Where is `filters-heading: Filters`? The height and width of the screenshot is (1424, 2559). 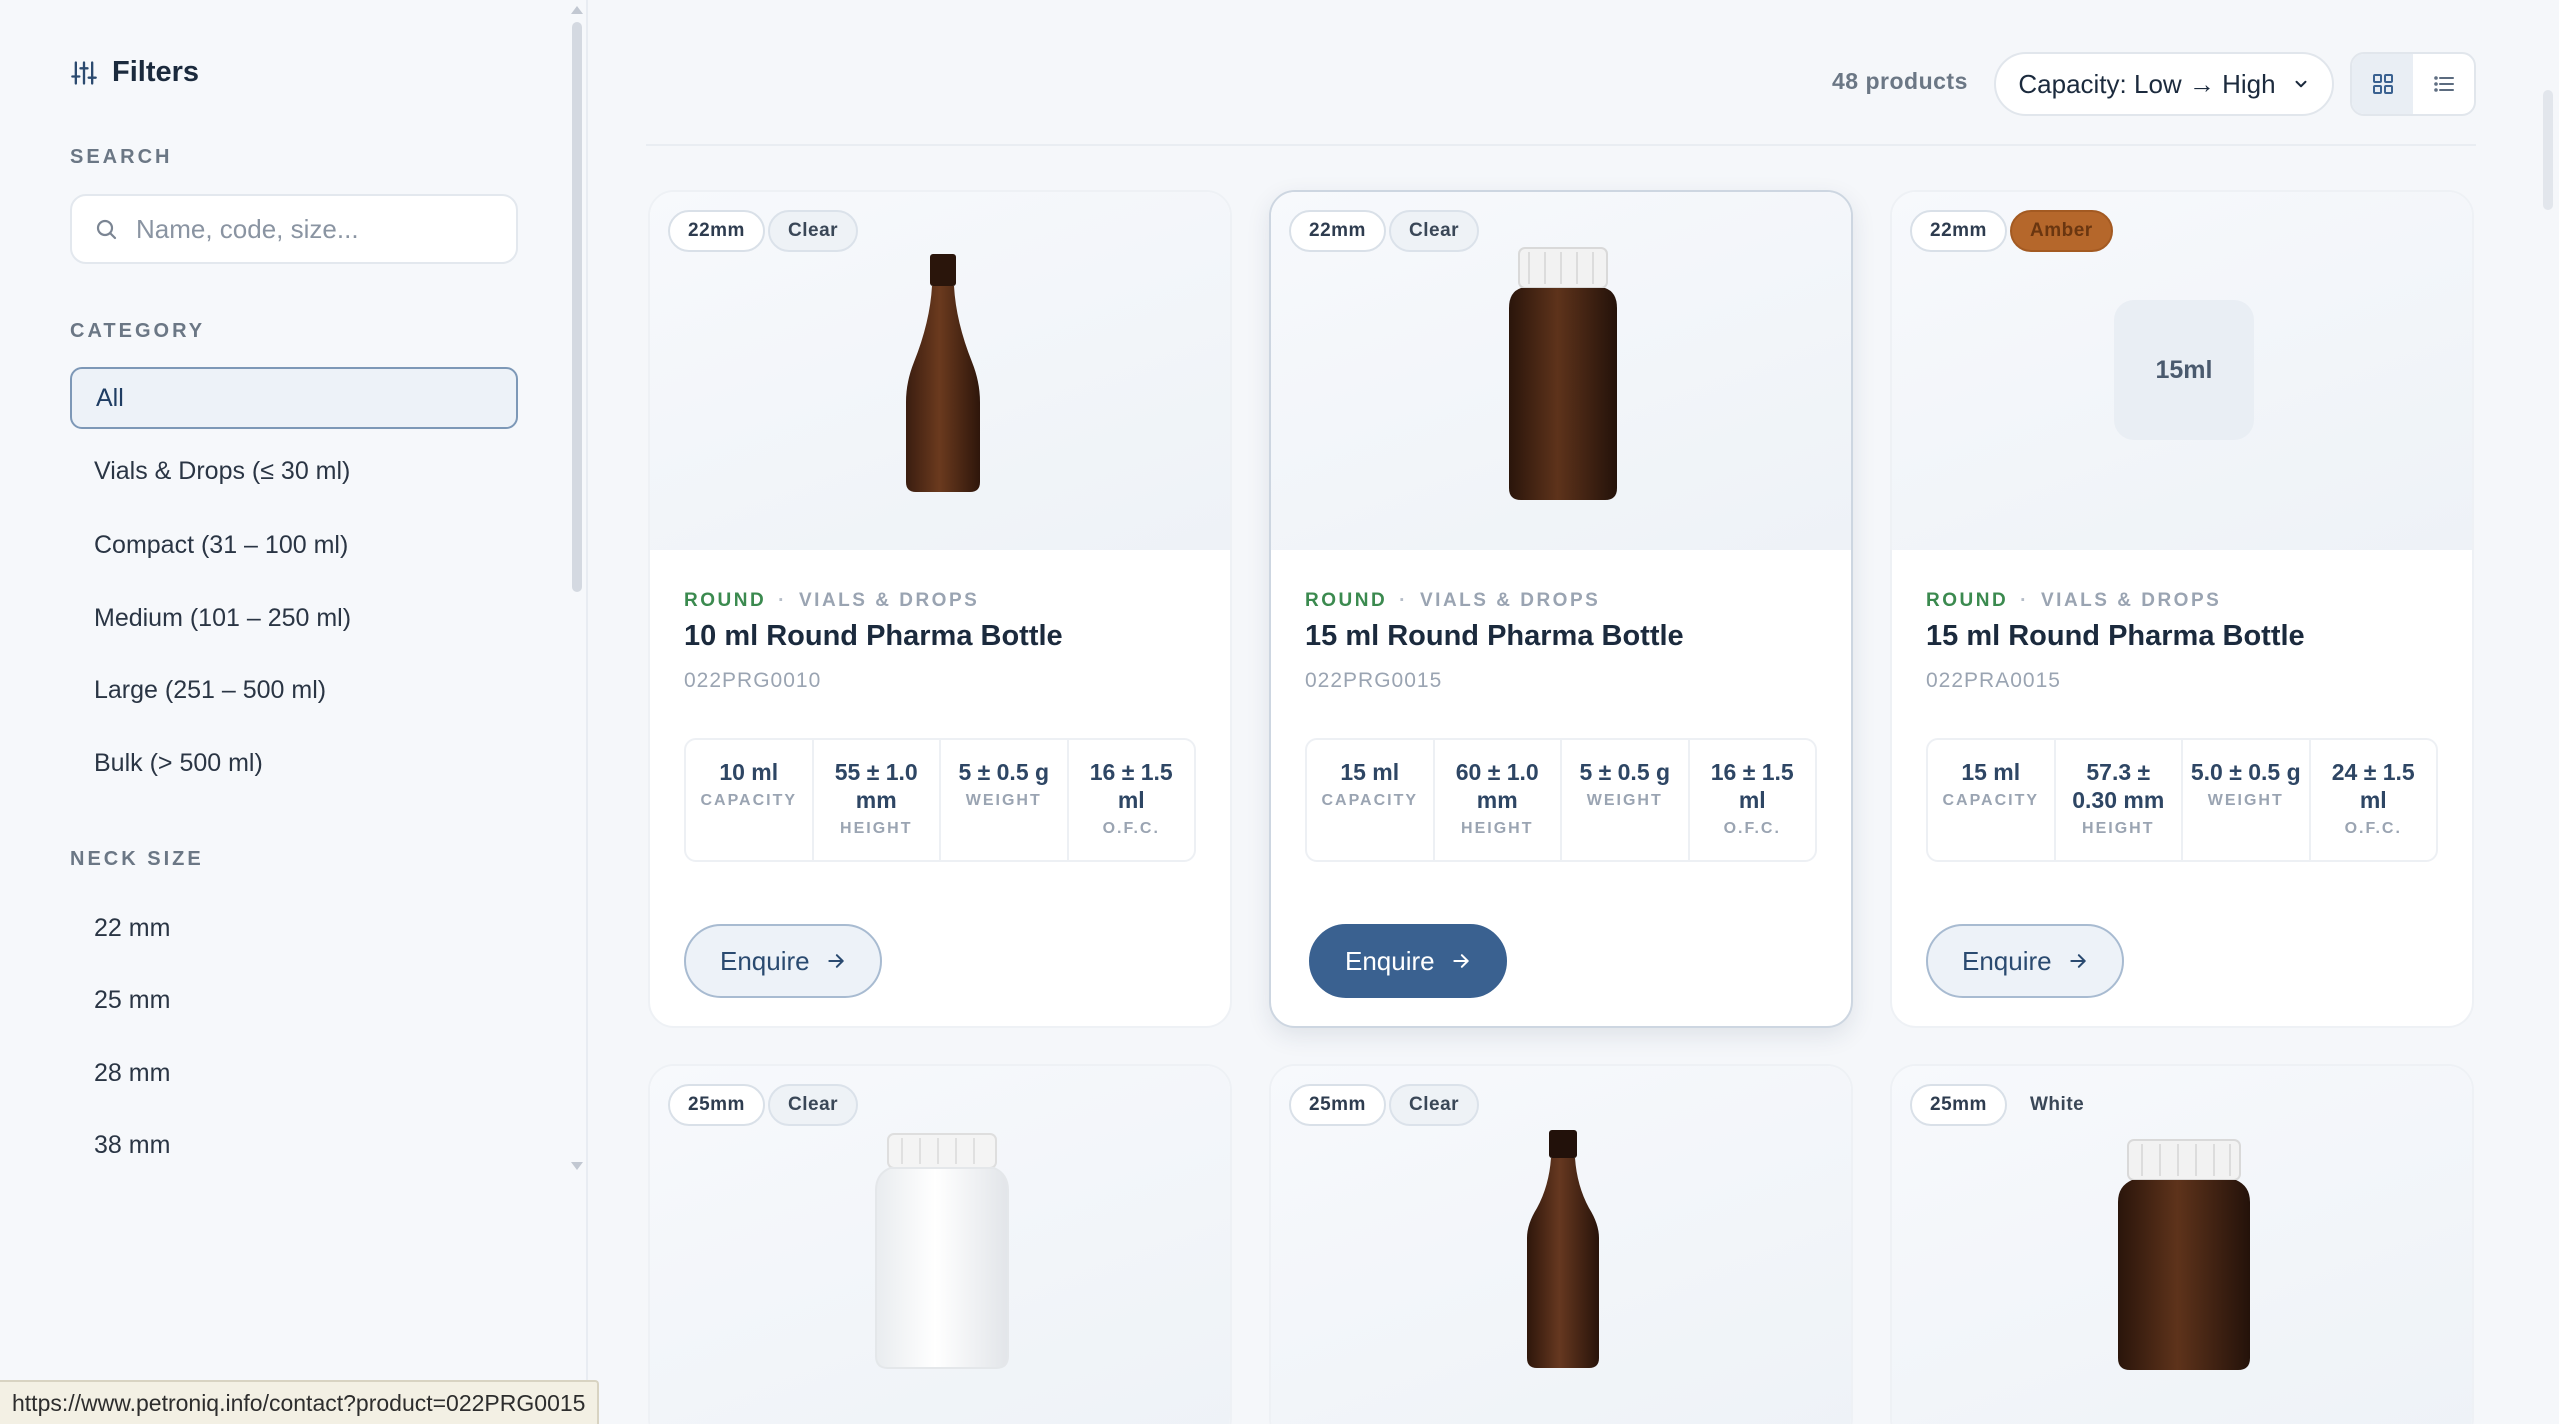 filters-heading: Filters is located at coordinates (134, 72).